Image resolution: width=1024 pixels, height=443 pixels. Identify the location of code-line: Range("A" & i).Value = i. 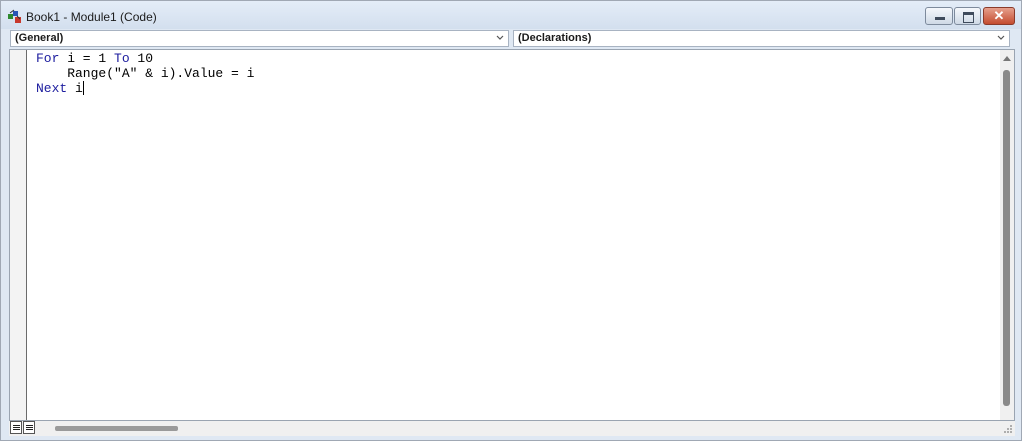
(145, 73).